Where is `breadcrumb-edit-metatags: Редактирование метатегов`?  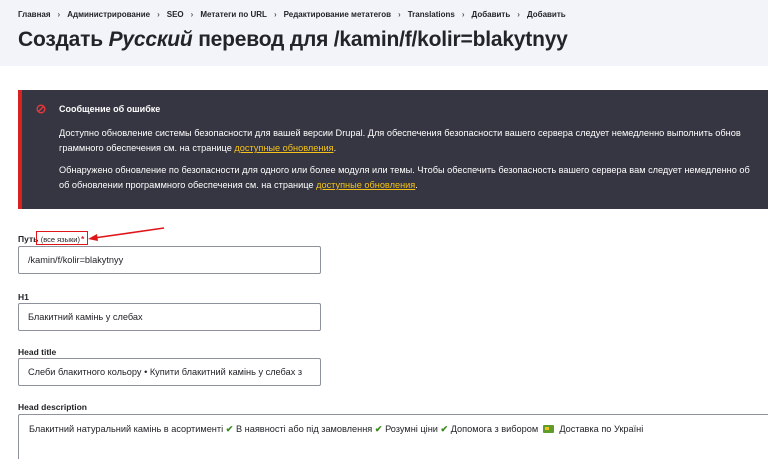
breadcrumb-edit-metatags: Редактирование метатегов is located at coordinates (337, 14).